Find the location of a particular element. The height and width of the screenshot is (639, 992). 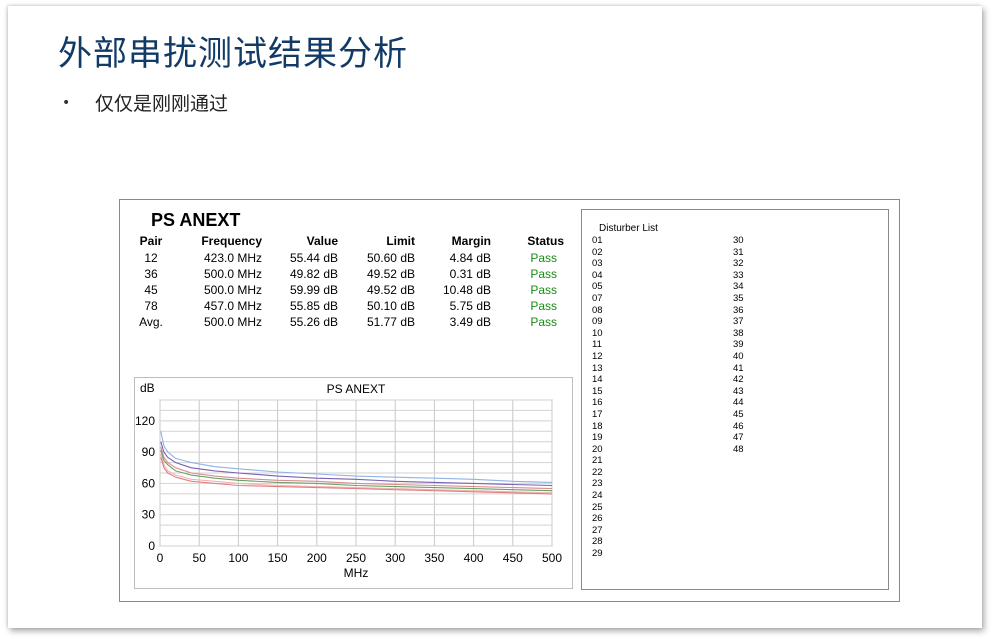

disturber-item: 27 is located at coordinates (597, 530).